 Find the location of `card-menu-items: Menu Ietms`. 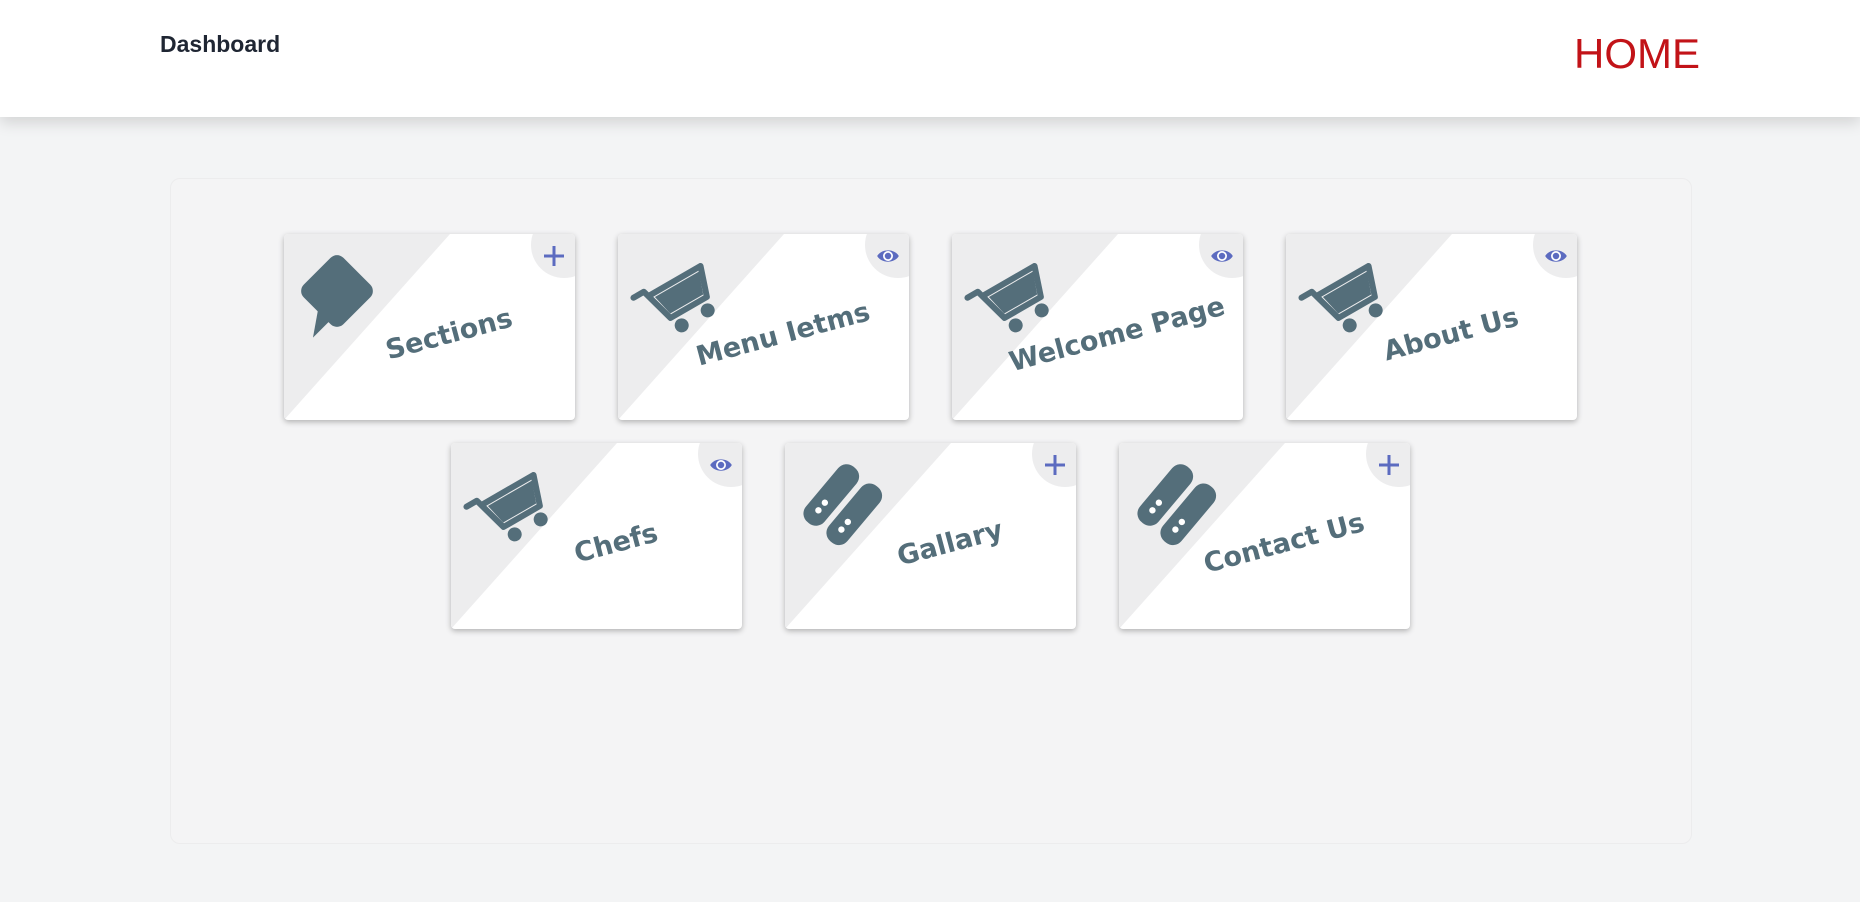

card-menu-items: Menu Ietms is located at coordinates (763, 327).